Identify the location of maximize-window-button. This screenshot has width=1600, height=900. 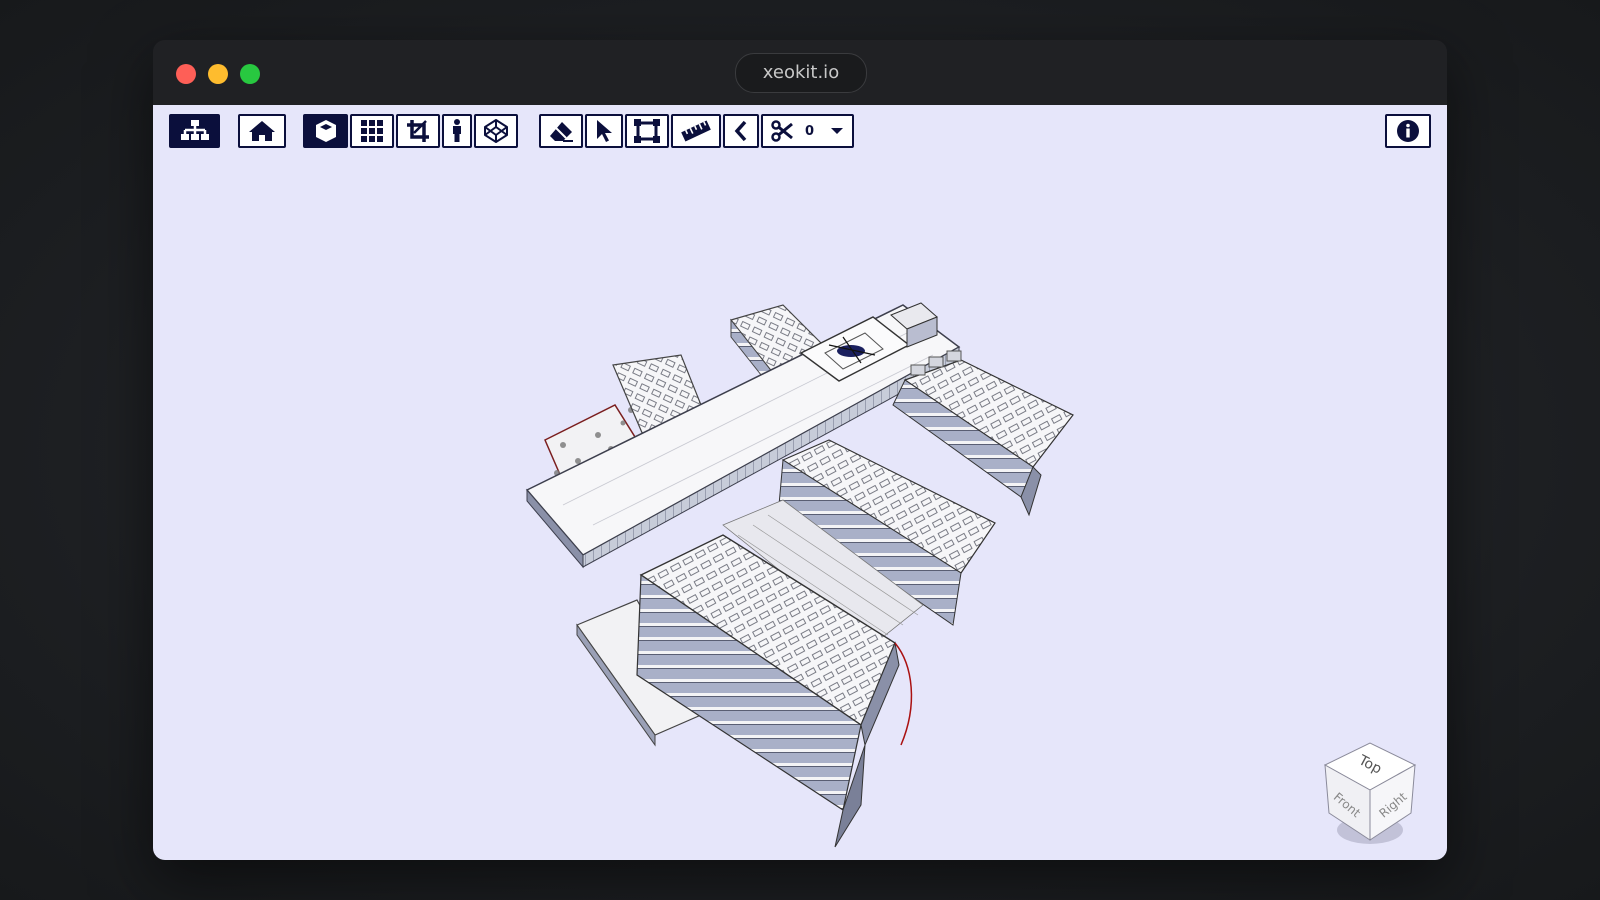
(250, 74).